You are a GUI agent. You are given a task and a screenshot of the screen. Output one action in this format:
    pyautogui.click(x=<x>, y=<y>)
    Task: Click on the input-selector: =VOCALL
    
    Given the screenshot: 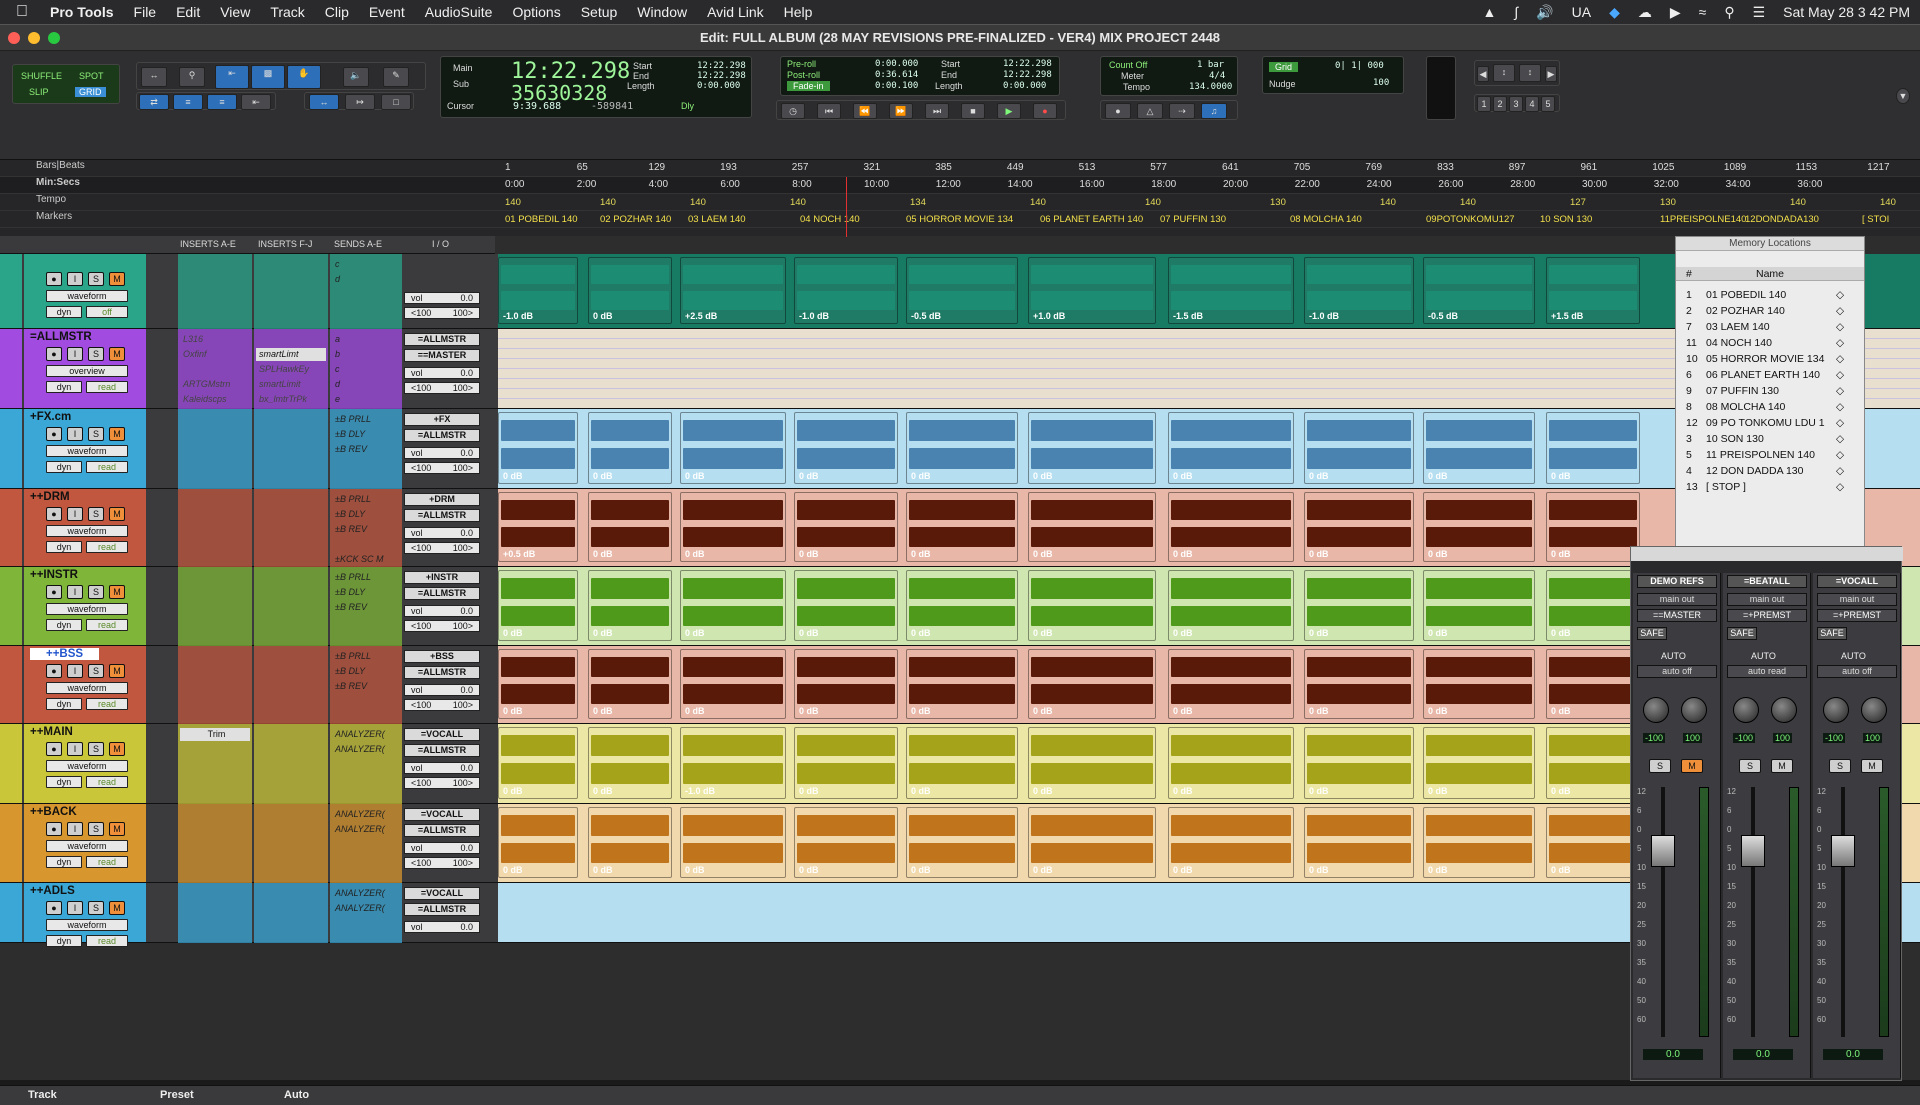 What is the action you would take?
    pyautogui.click(x=442, y=734)
    